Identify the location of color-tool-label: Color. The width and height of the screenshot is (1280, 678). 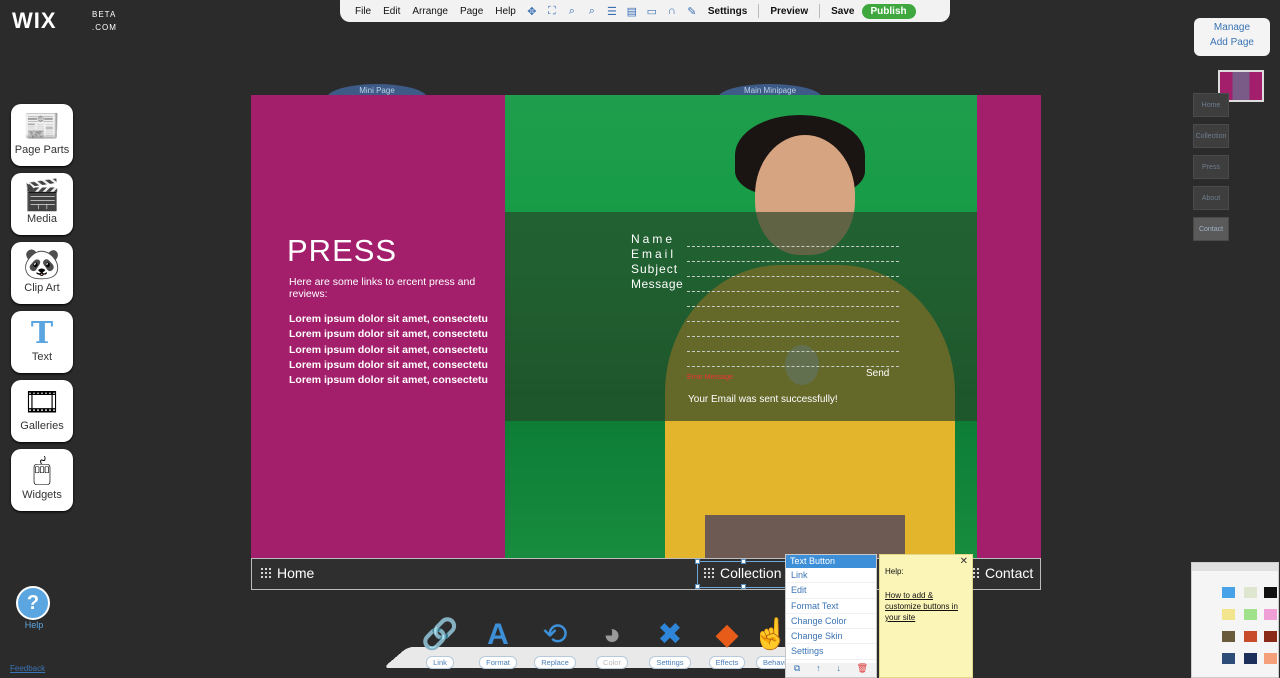
(612, 662).